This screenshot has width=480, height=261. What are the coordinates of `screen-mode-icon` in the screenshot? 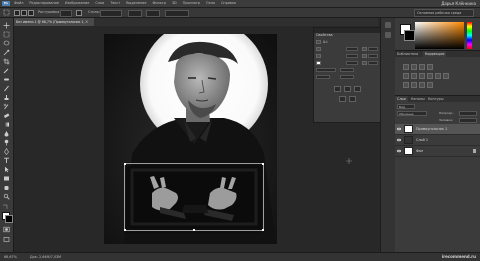 It's located at (6, 239).